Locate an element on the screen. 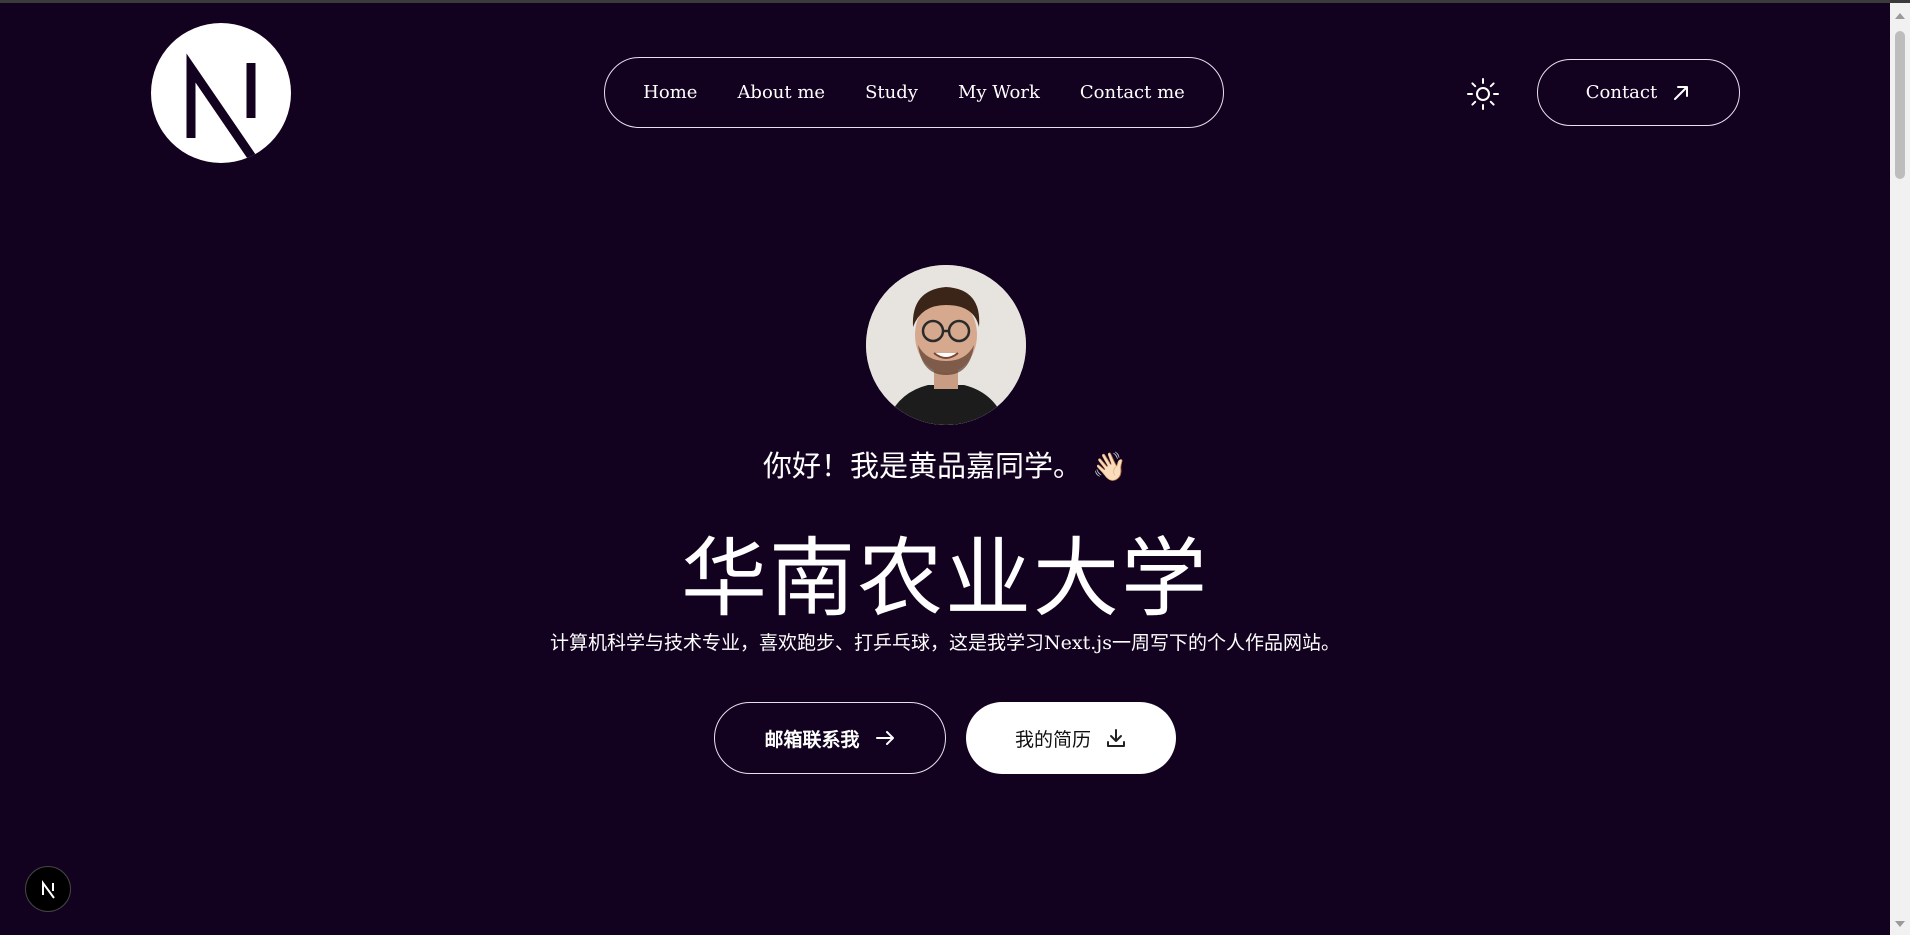 The height and width of the screenshot is (935, 1910). nextjs-dev-badge is located at coordinates (48, 889).